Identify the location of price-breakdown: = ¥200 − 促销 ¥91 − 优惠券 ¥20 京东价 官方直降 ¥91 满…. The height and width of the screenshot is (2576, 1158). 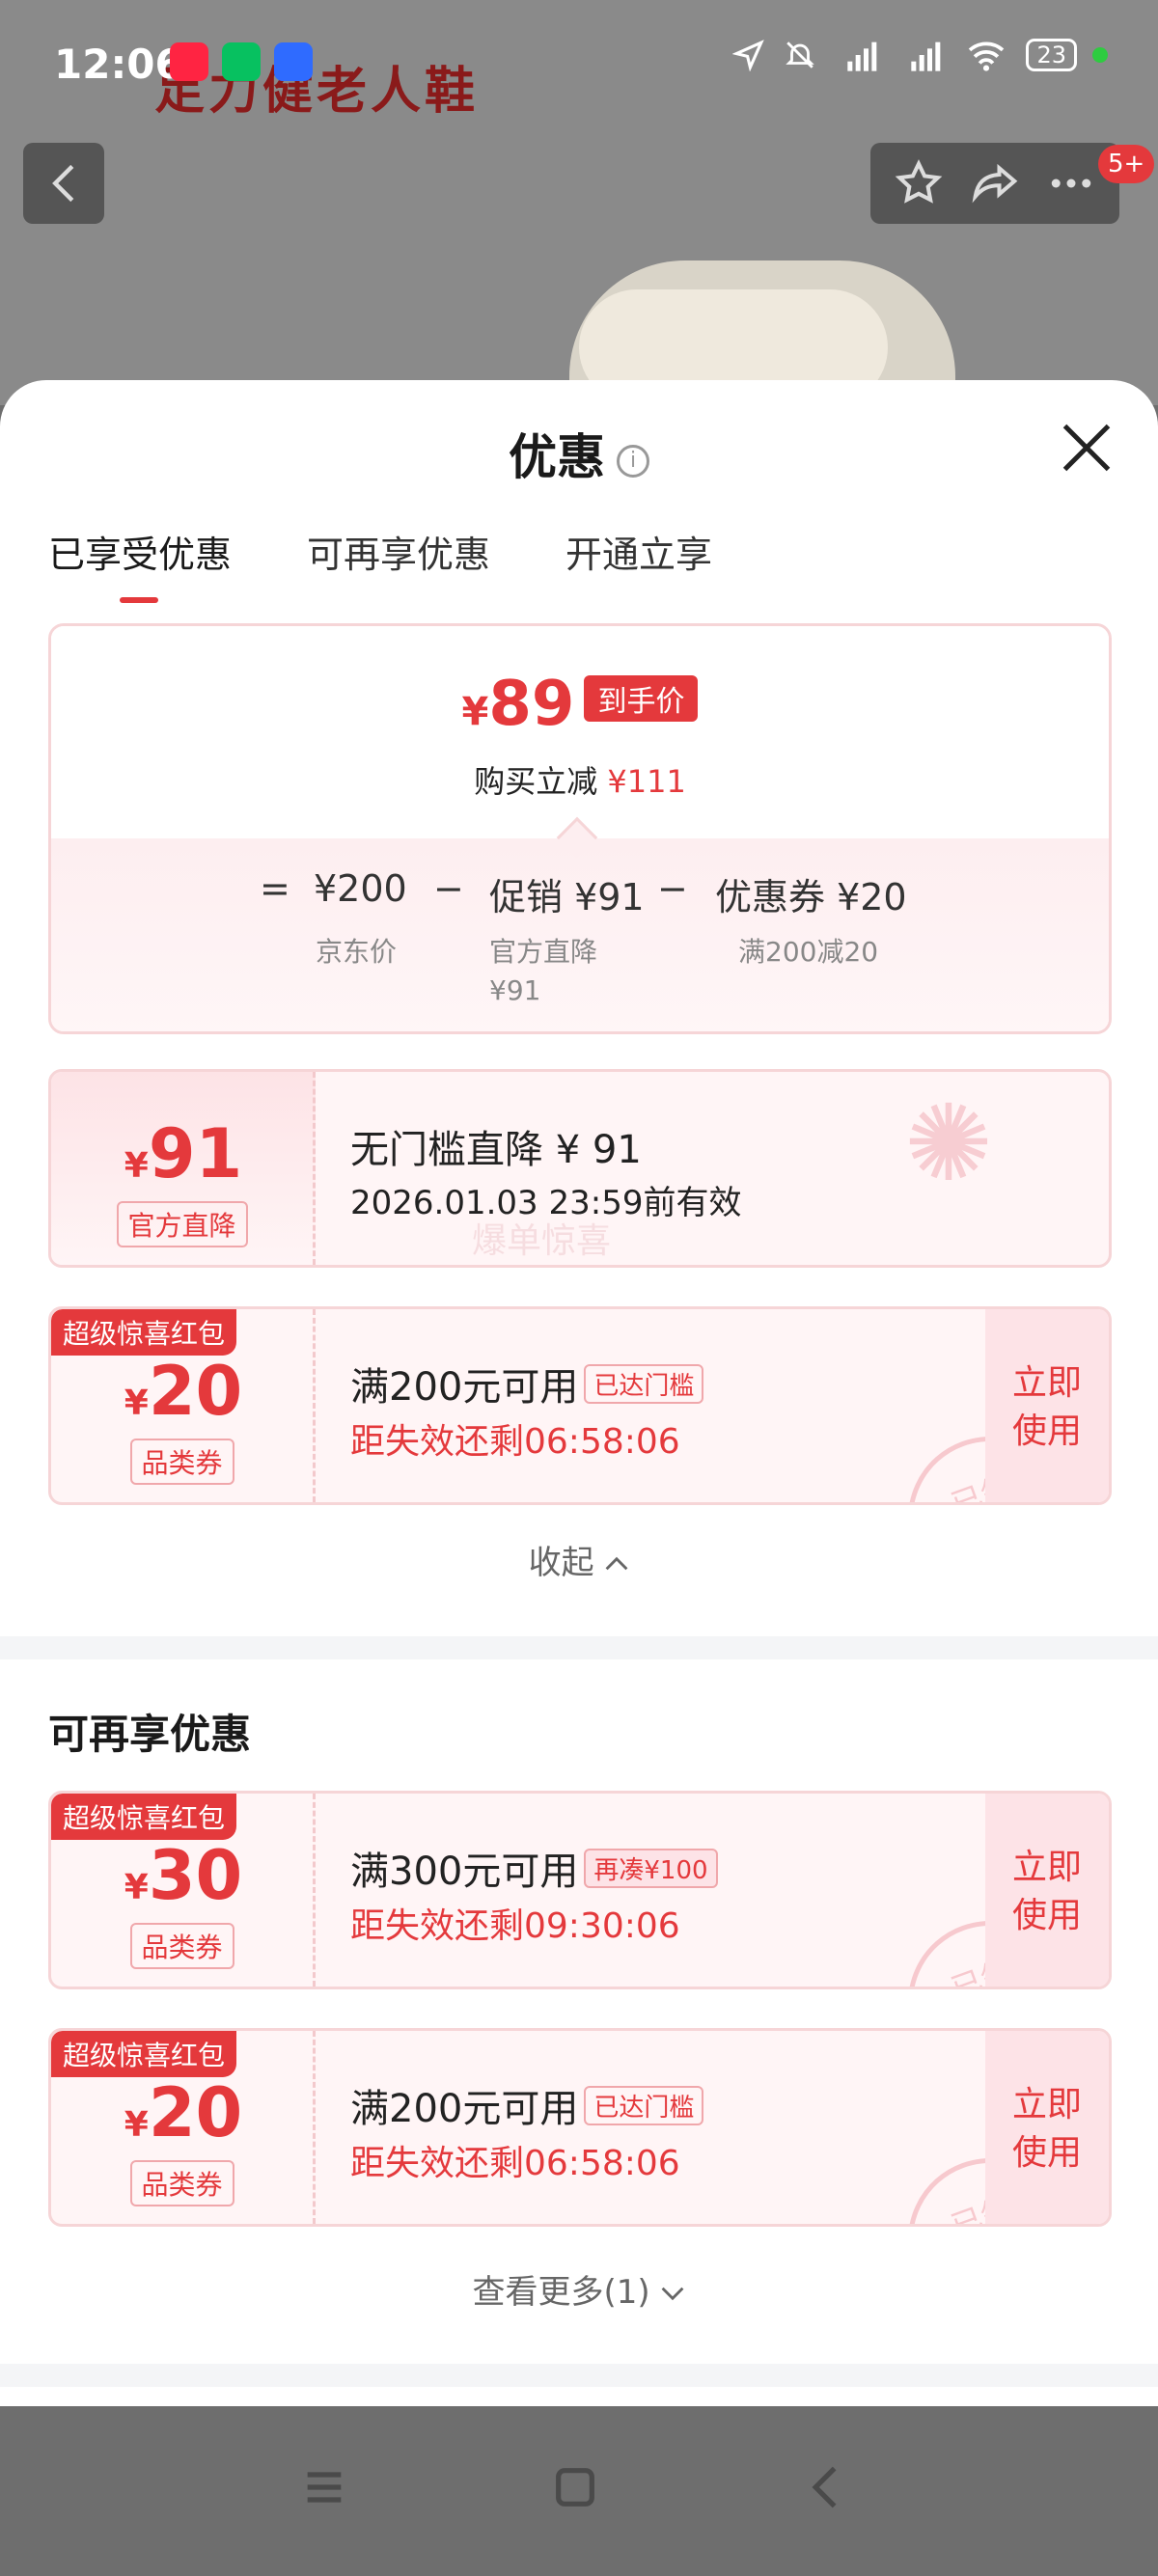
(580, 924).